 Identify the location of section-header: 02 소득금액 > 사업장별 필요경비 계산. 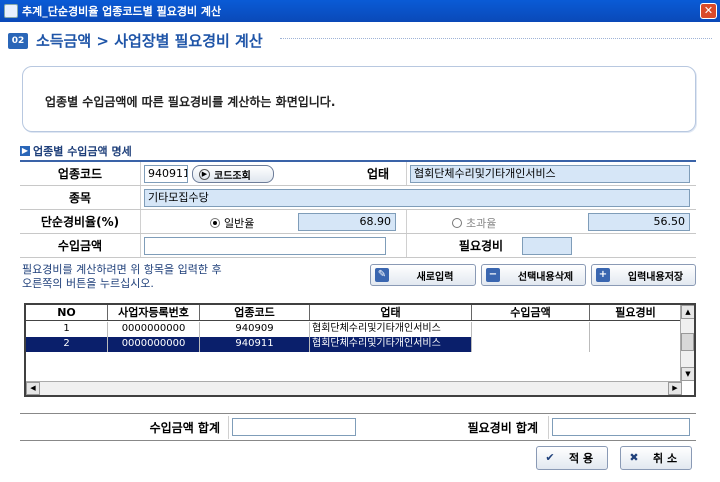
(135, 40).